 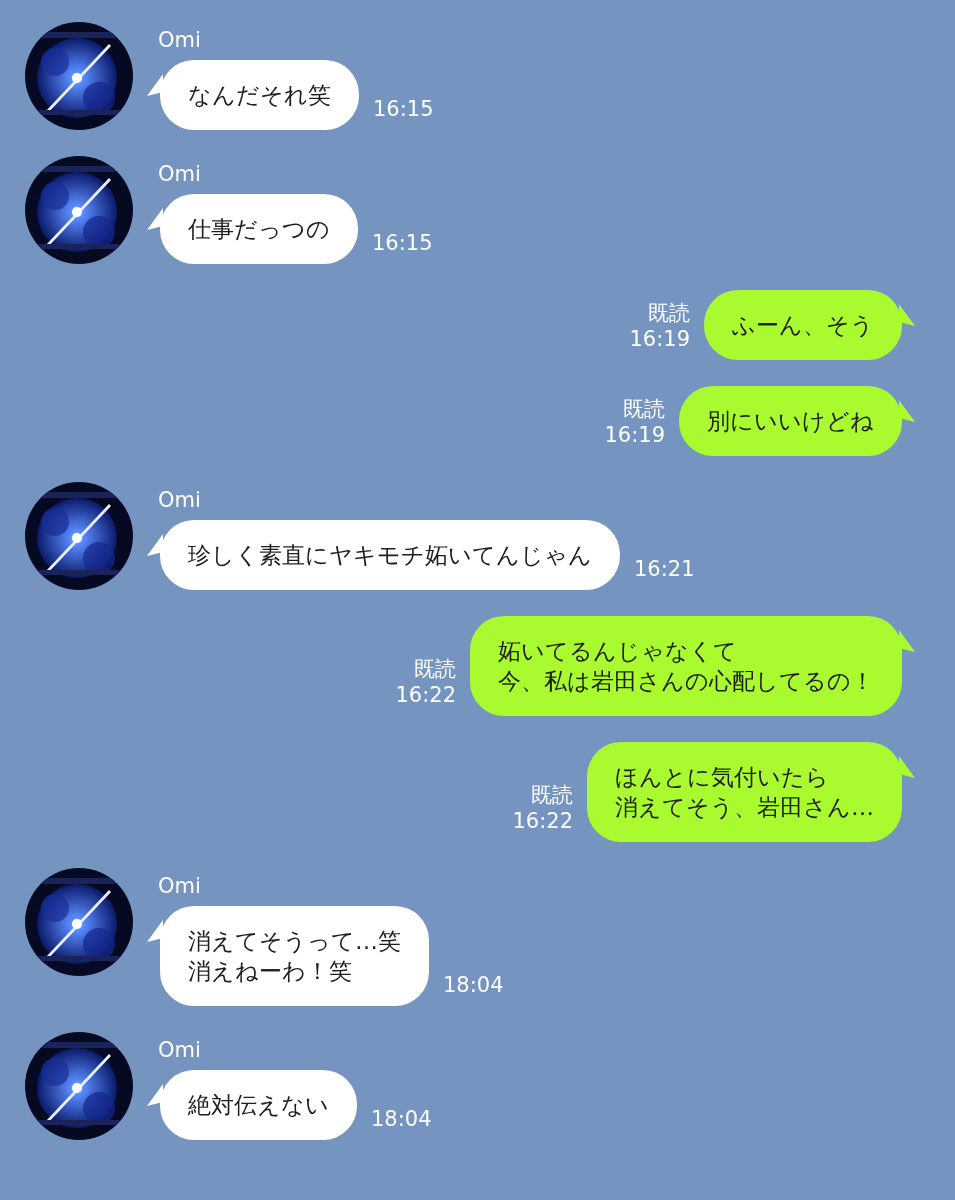 I want to click on message-text: 絶対伝えない, so click(x=258, y=1105).